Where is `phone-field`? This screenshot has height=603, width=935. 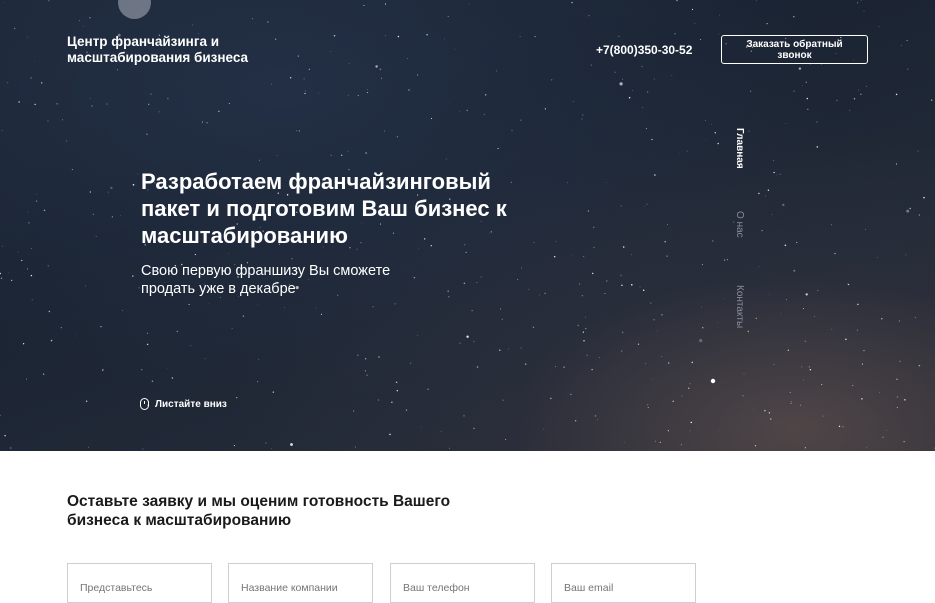
phone-field is located at coordinates (462, 583).